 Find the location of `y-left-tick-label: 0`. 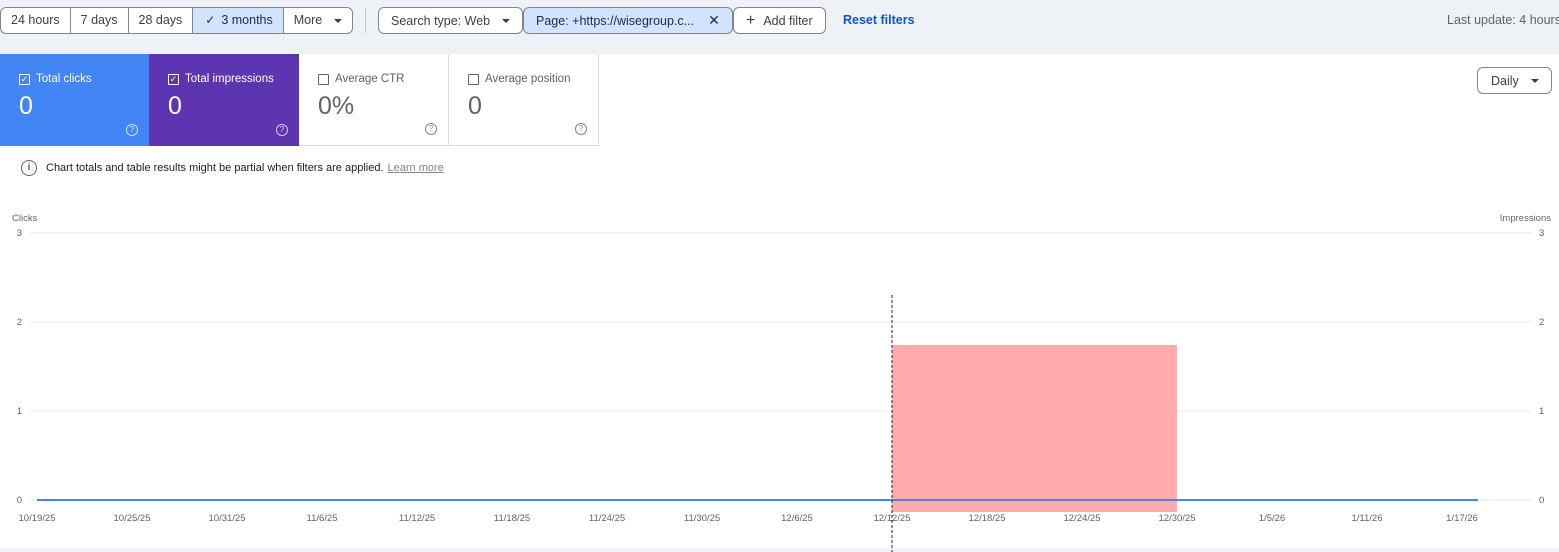

y-left-tick-label: 0 is located at coordinates (19, 500).